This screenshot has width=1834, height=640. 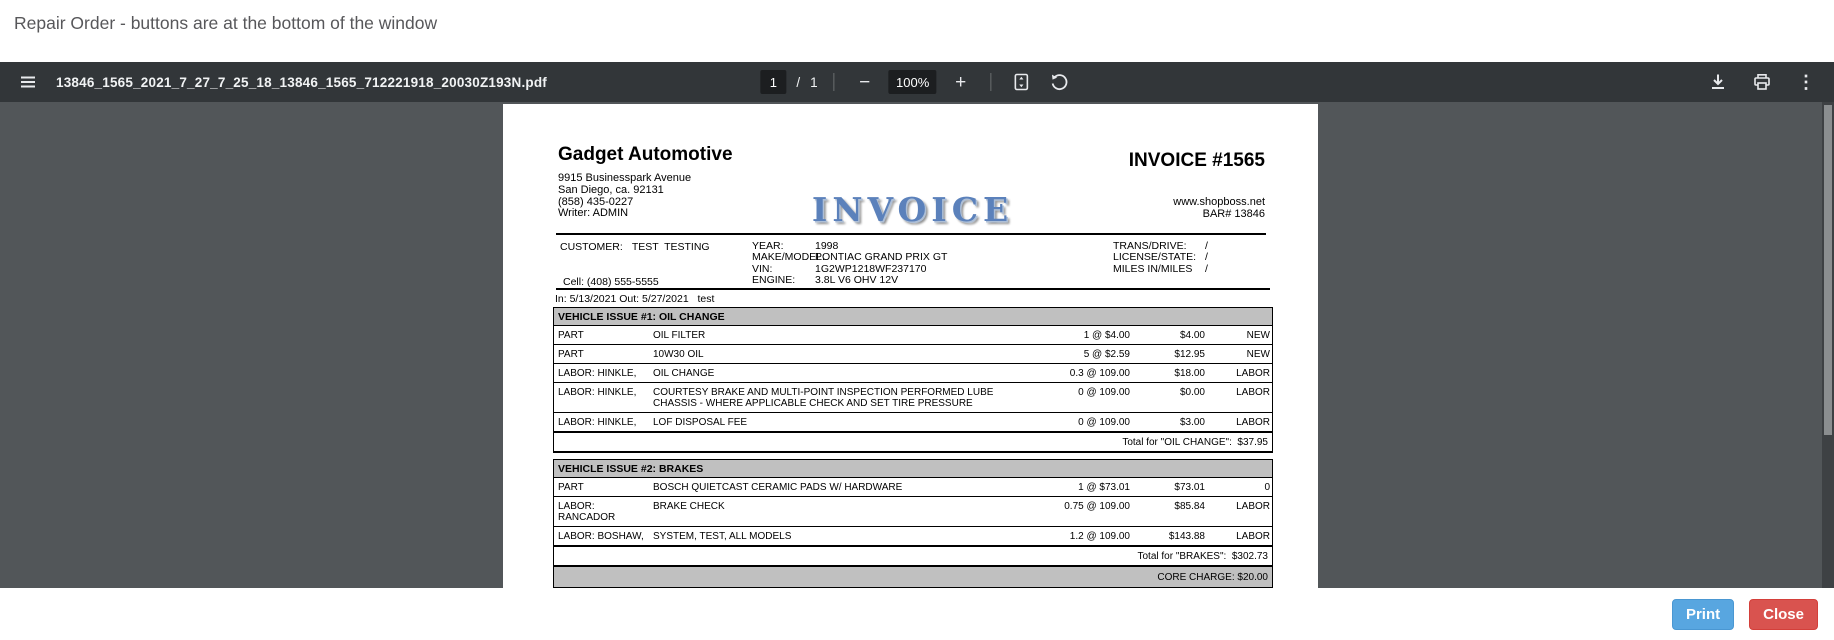 I want to click on zoom-in-button: +, so click(x=961, y=82).